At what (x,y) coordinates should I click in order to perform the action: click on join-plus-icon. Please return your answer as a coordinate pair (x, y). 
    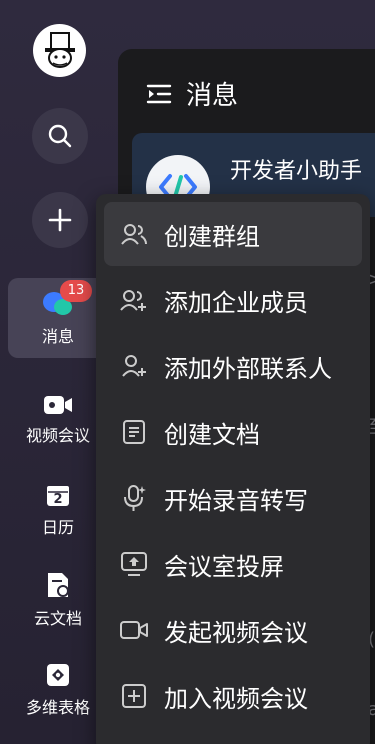
    Looking at the image, I should click on (134, 696).